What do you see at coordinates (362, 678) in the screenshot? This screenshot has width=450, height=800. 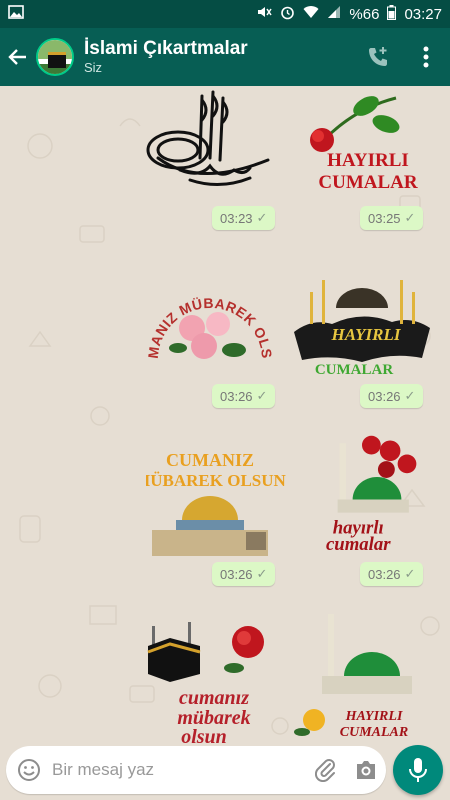 I see `sticker-green-dome-rose: HAYIRLI CUMALAR` at bounding box center [362, 678].